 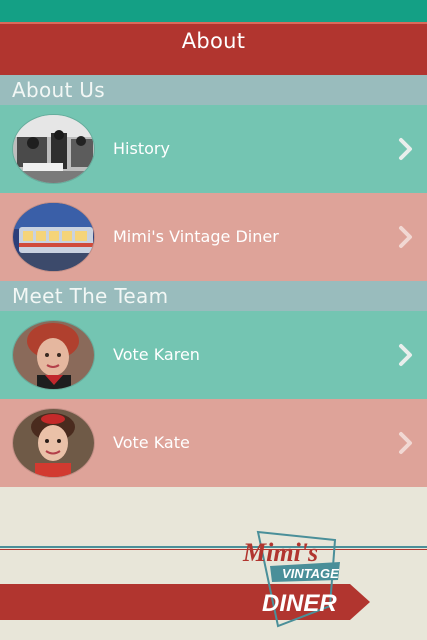 I want to click on status-bar, so click(x=213, y=11).